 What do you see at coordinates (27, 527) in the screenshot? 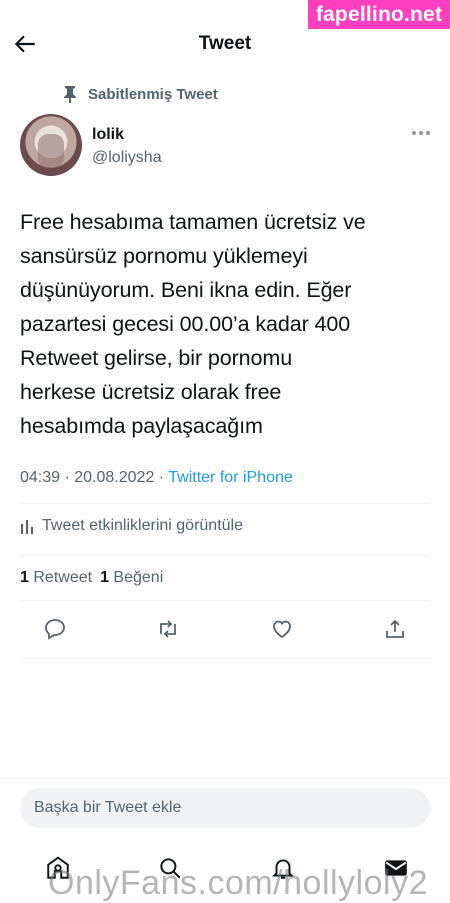
I see `bar-chart-icon` at bounding box center [27, 527].